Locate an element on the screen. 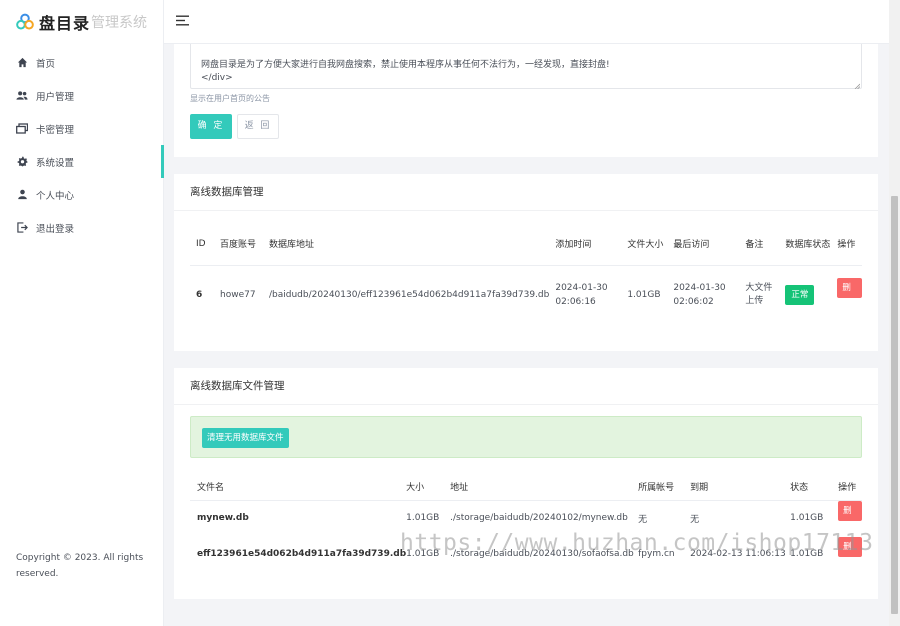  notice-text-line2: </div> is located at coordinates (217, 78).